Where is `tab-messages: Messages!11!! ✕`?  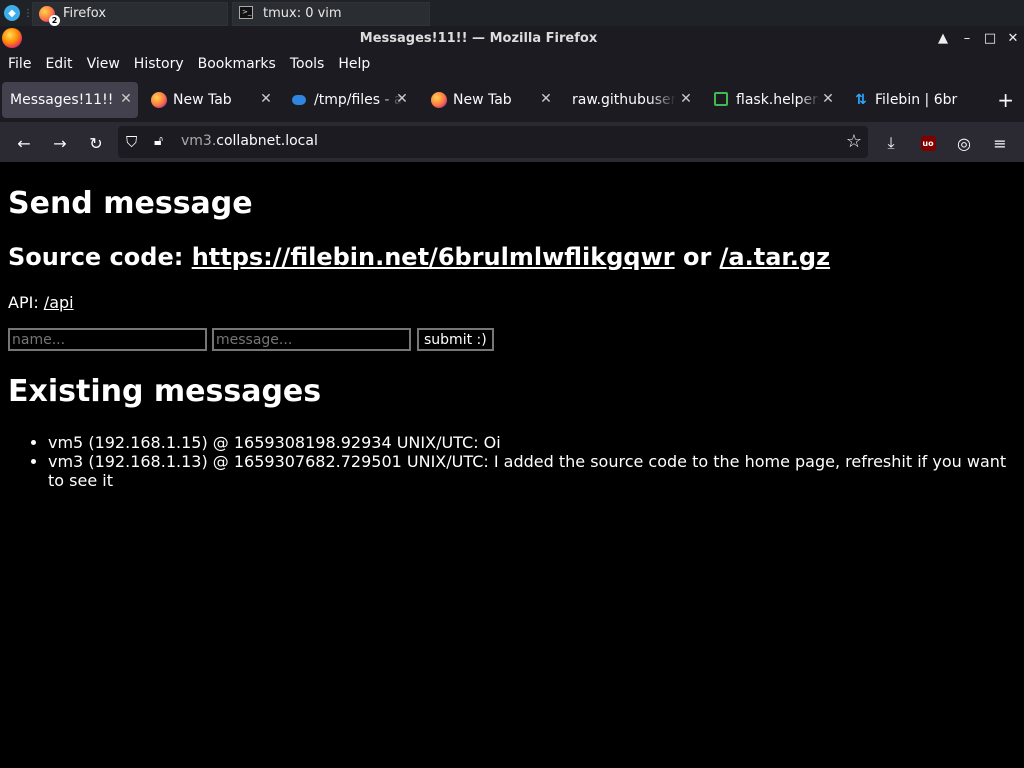 tab-messages: Messages!11!! ✕ is located at coordinates (70, 100).